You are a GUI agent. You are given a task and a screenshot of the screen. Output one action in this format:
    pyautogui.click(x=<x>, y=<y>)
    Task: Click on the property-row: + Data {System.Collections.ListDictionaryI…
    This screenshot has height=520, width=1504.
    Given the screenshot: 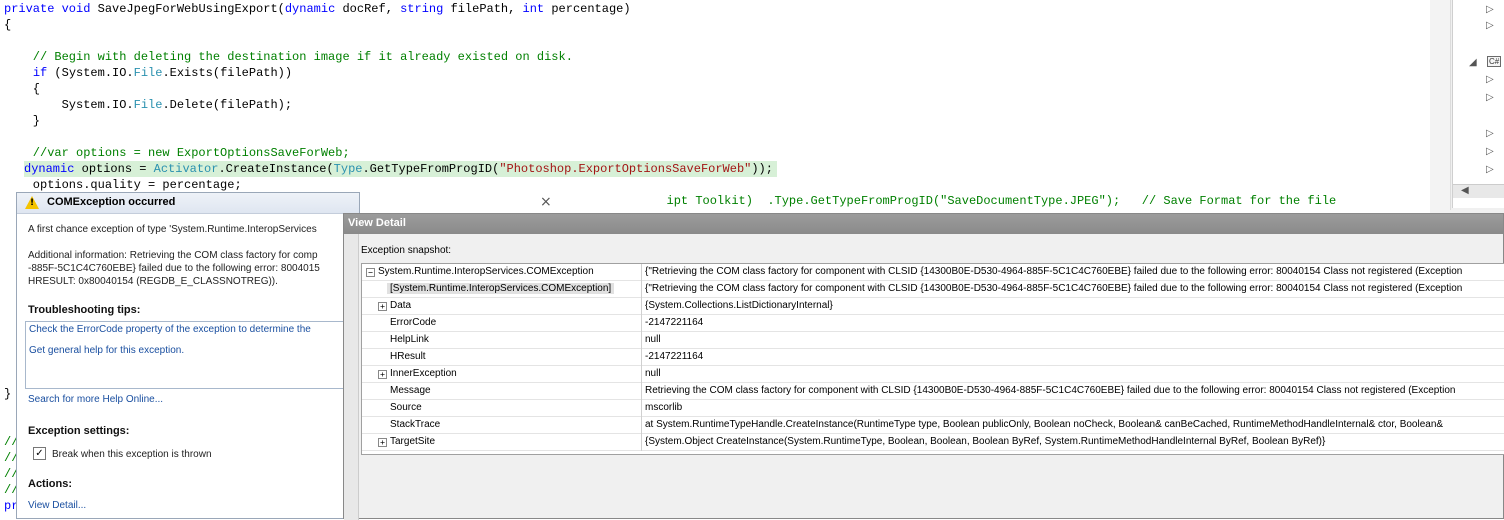 What is the action you would take?
    pyautogui.click(x=933, y=306)
    